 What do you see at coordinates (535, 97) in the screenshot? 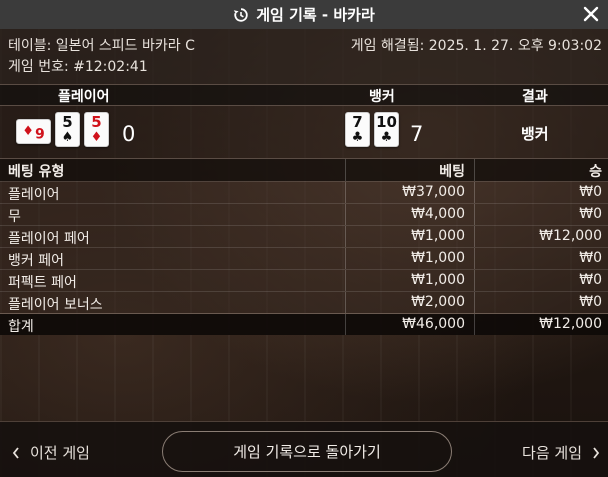
I see `result-header-label: 결과` at bounding box center [535, 97].